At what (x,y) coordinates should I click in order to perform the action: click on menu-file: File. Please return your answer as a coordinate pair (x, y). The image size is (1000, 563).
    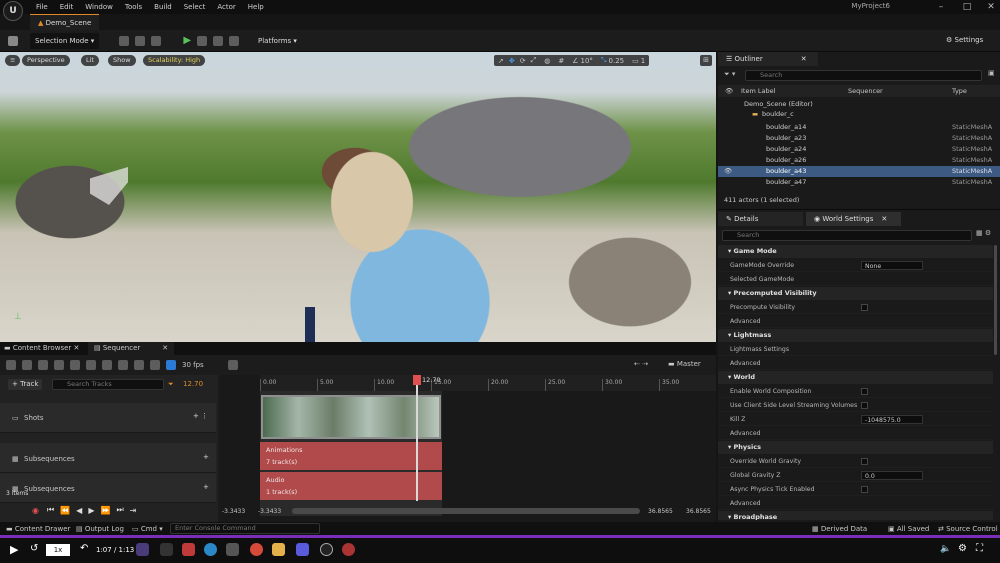
    Looking at the image, I should click on (42, 7).